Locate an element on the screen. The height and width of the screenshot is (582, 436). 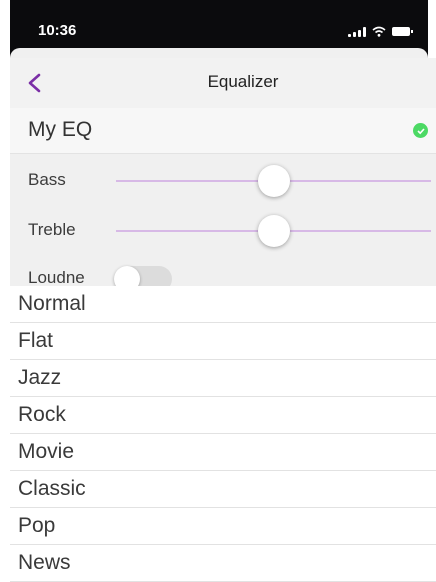
my-eq-option: My EQ is located at coordinates (223, 131).